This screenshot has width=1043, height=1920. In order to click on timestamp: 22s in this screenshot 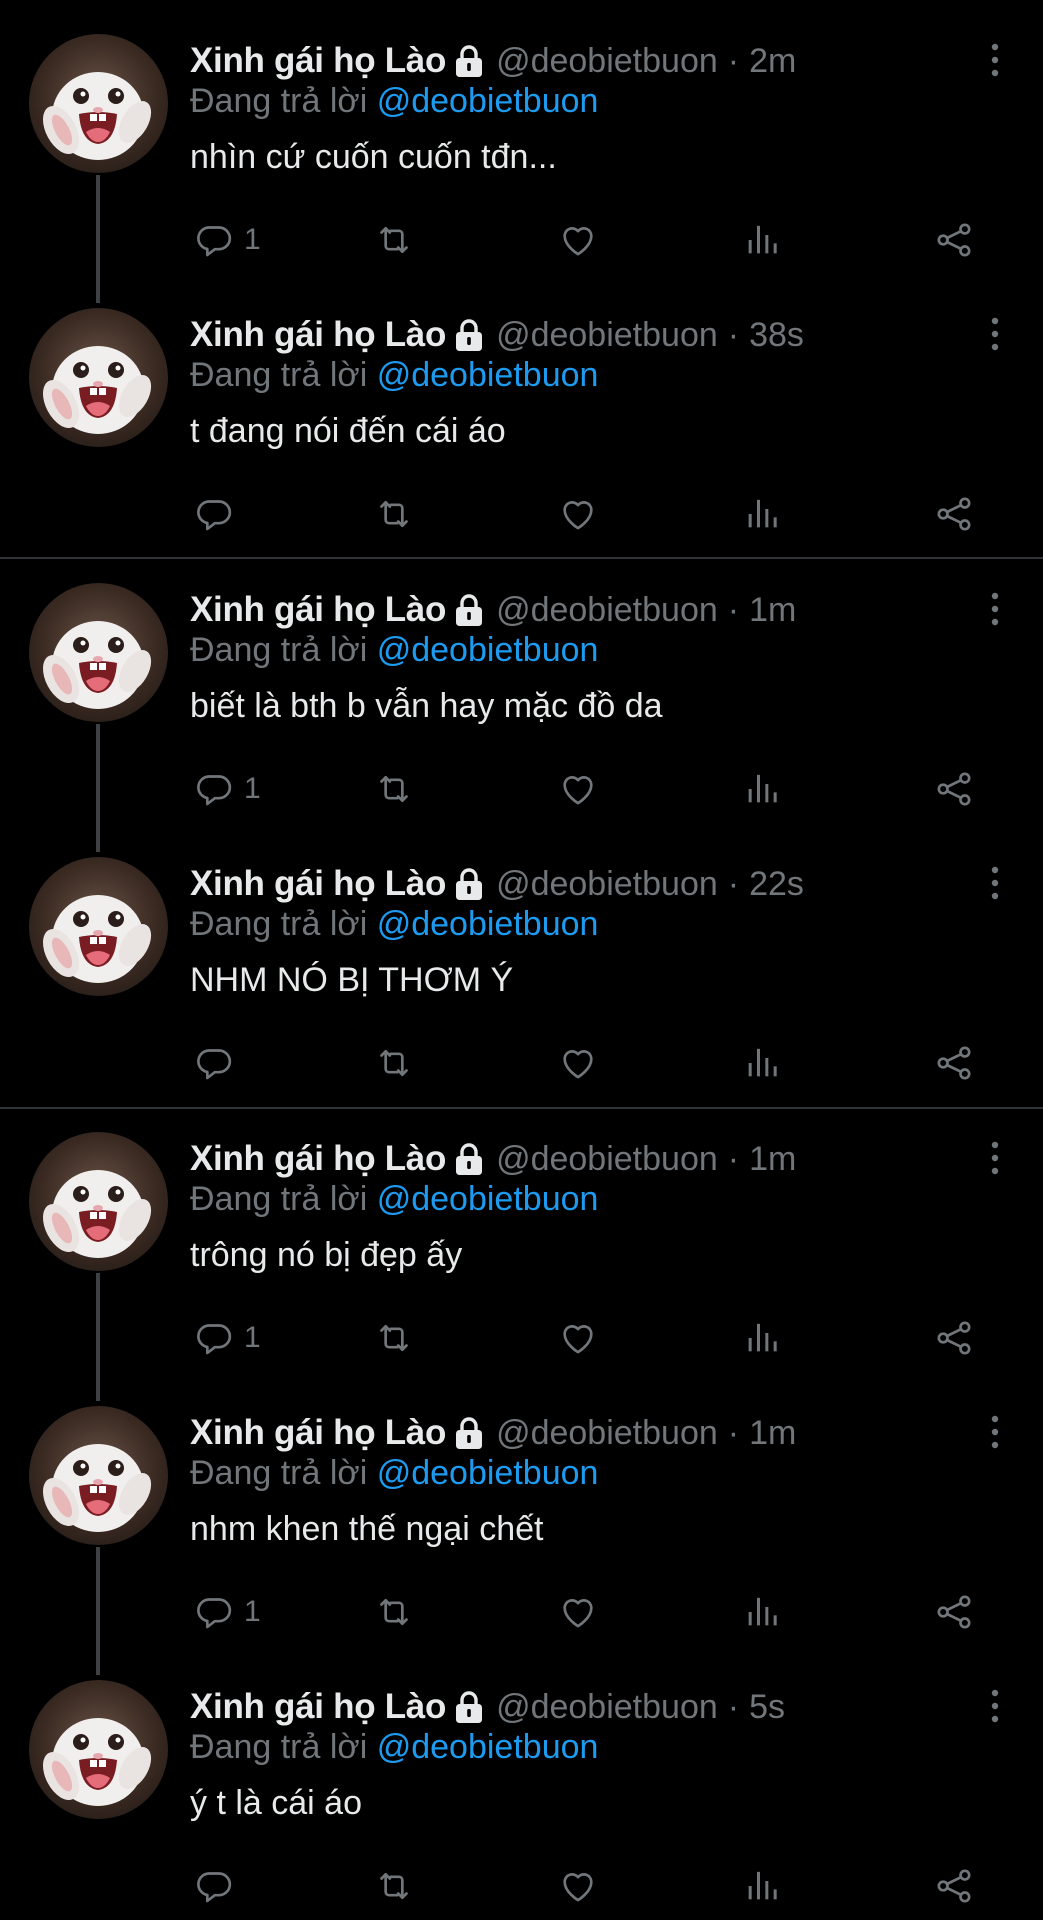, I will do `click(776, 884)`.